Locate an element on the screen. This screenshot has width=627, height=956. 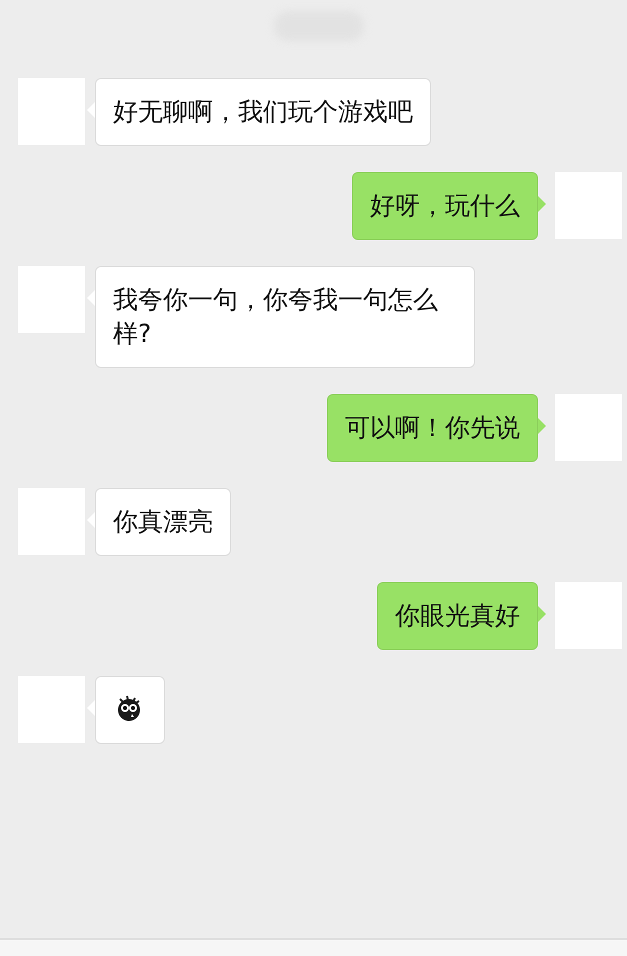
message-bubble: 可以啊！你先说 is located at coordinates (432, 428).